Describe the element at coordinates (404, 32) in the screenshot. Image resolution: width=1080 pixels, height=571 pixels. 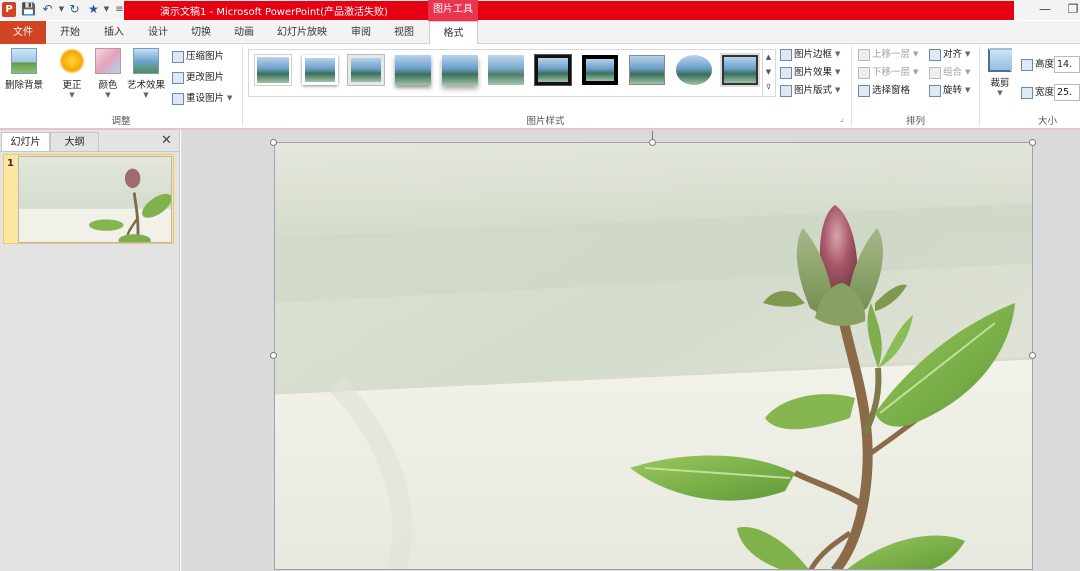
I see `tab-view: 视图` at that location.